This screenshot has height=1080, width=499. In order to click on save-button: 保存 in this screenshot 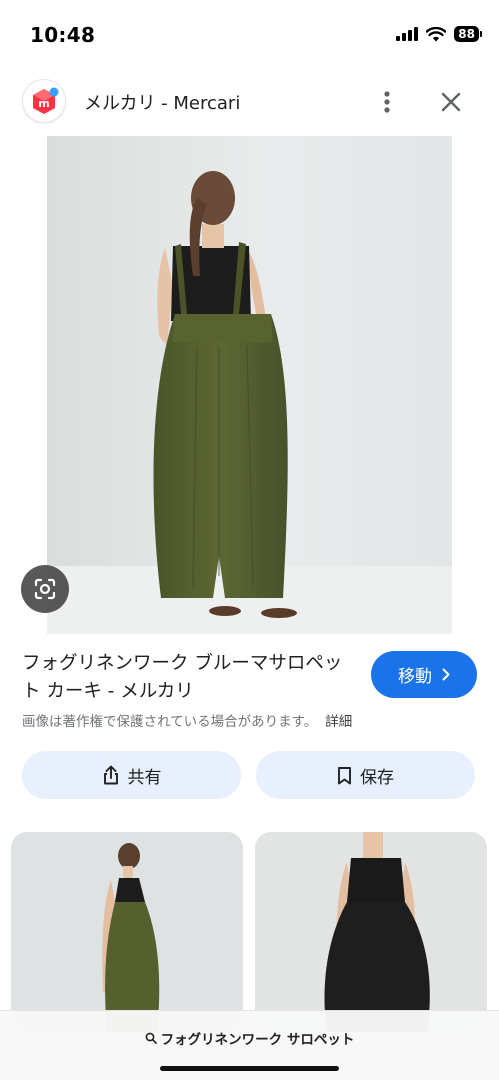, I will do `click(365, 775)`.